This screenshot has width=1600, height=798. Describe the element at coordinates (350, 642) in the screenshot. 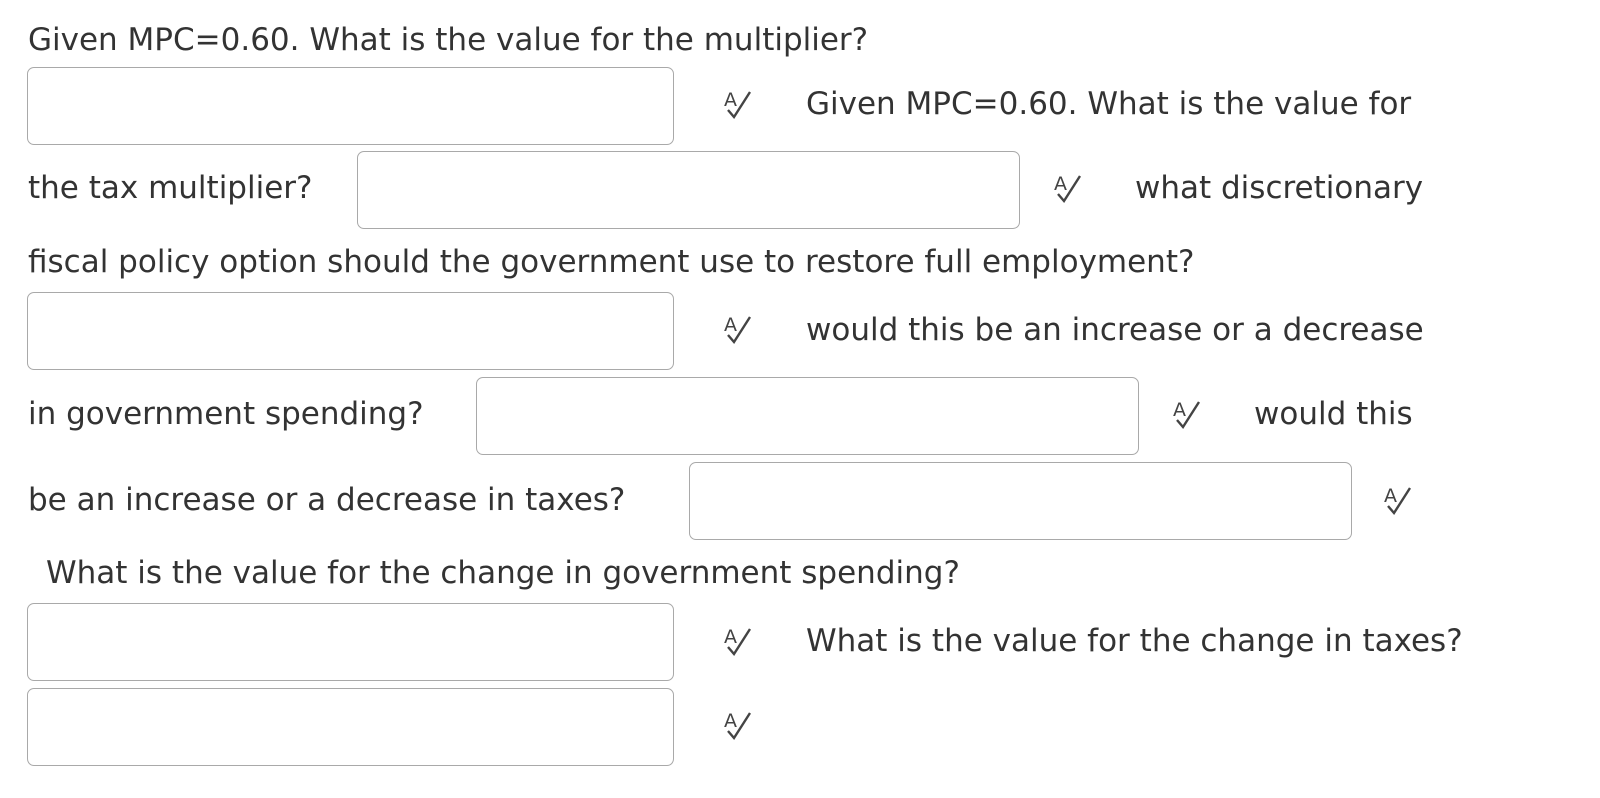

I see `change-government-spending-input` at that location.